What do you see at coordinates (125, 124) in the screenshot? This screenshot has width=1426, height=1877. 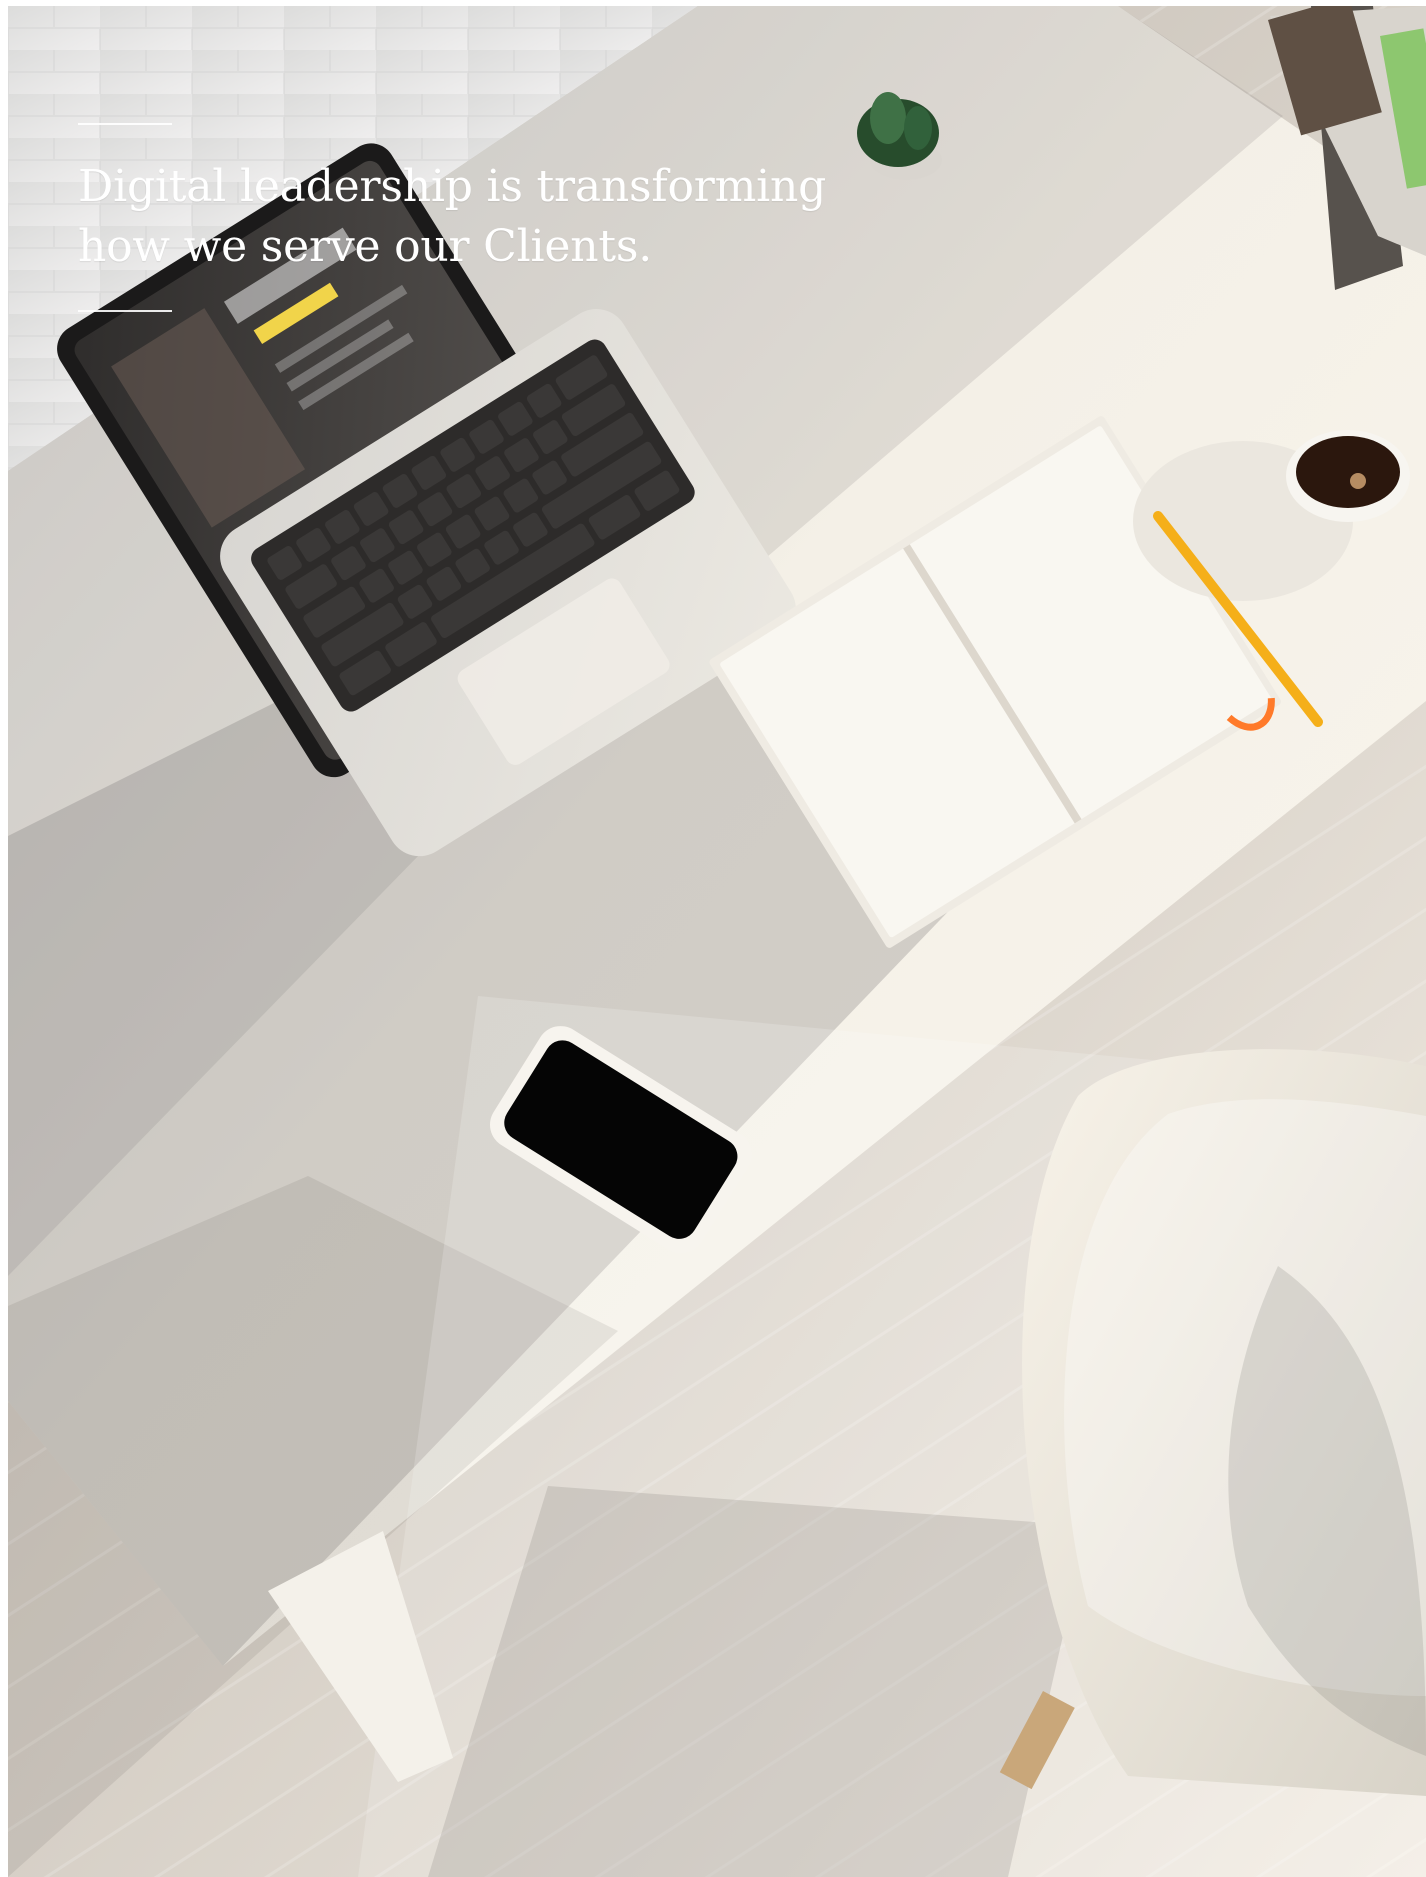 I see `headline-top-rule` at bounding box center [125, 124].